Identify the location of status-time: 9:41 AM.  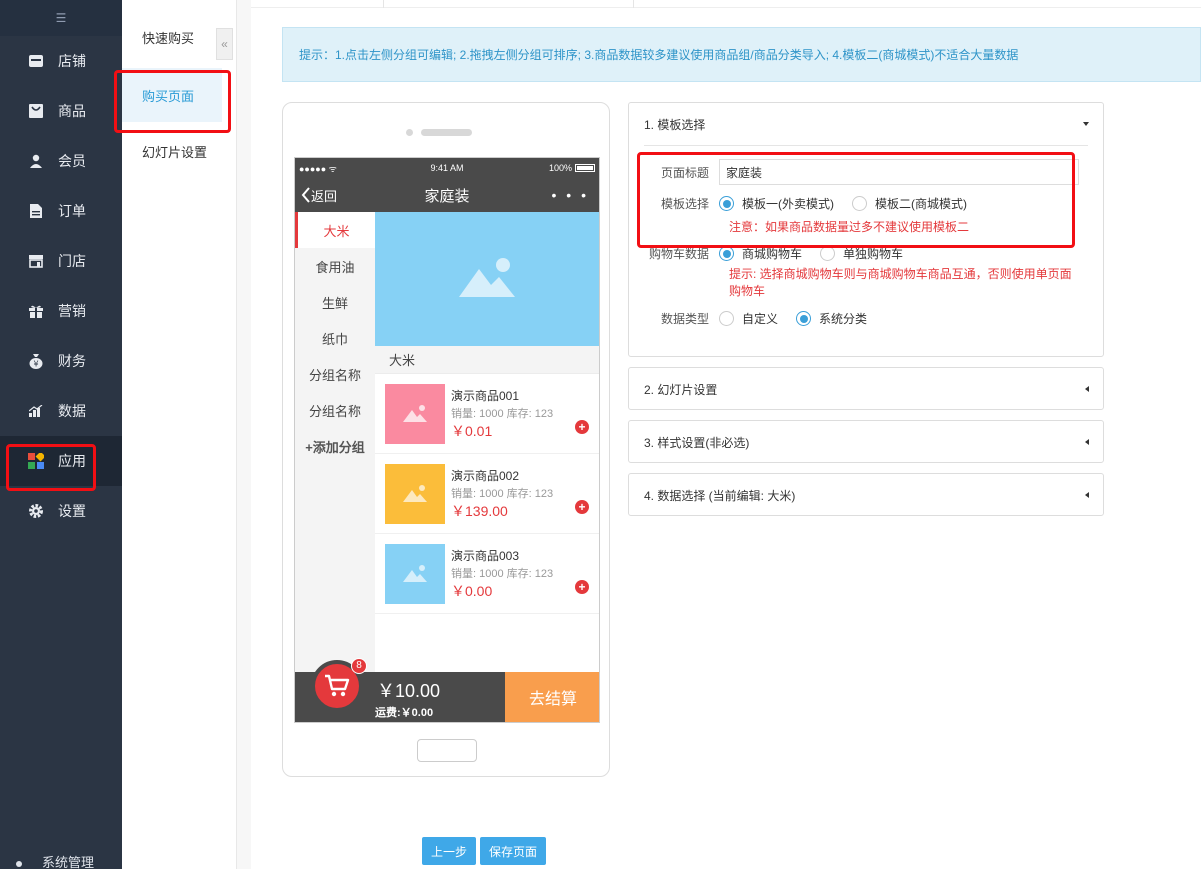
(447, 168).